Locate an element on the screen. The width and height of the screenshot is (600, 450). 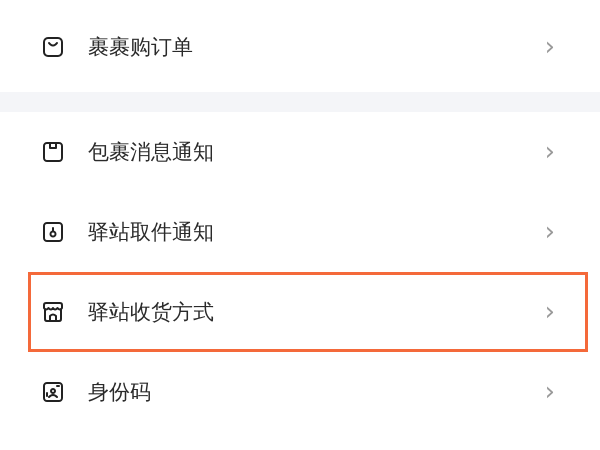
store-icon is located at coordinates (53, 312).